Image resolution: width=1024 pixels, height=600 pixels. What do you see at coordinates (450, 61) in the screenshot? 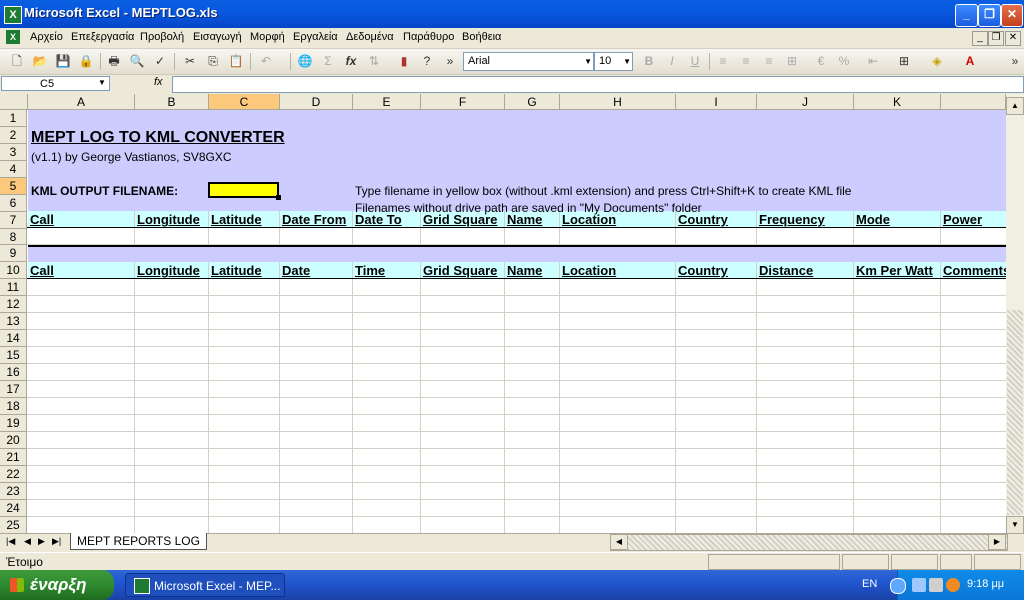
I see `toolbar-options-icon: »` at bounding box center [450, 61].